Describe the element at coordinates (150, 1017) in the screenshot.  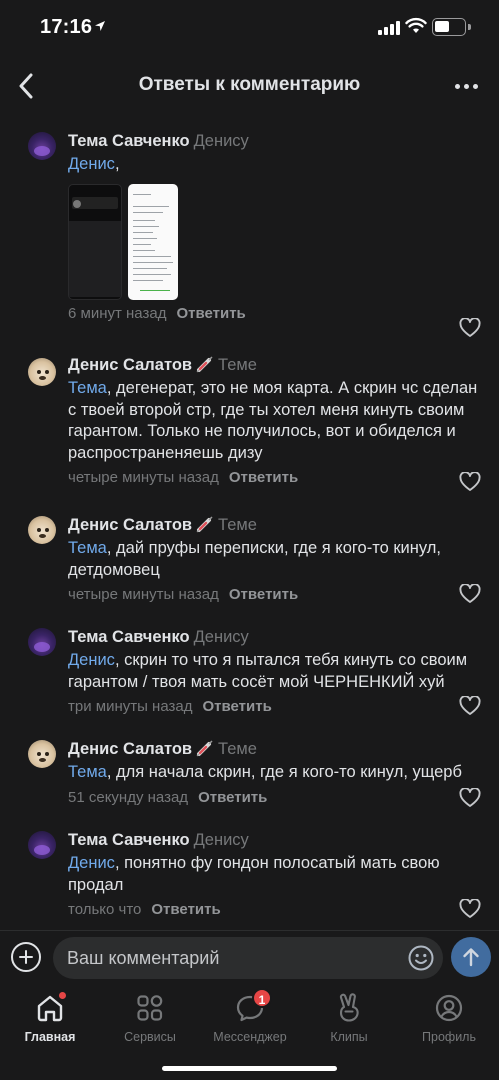
I see `tab-services: Сервисы` at that location.